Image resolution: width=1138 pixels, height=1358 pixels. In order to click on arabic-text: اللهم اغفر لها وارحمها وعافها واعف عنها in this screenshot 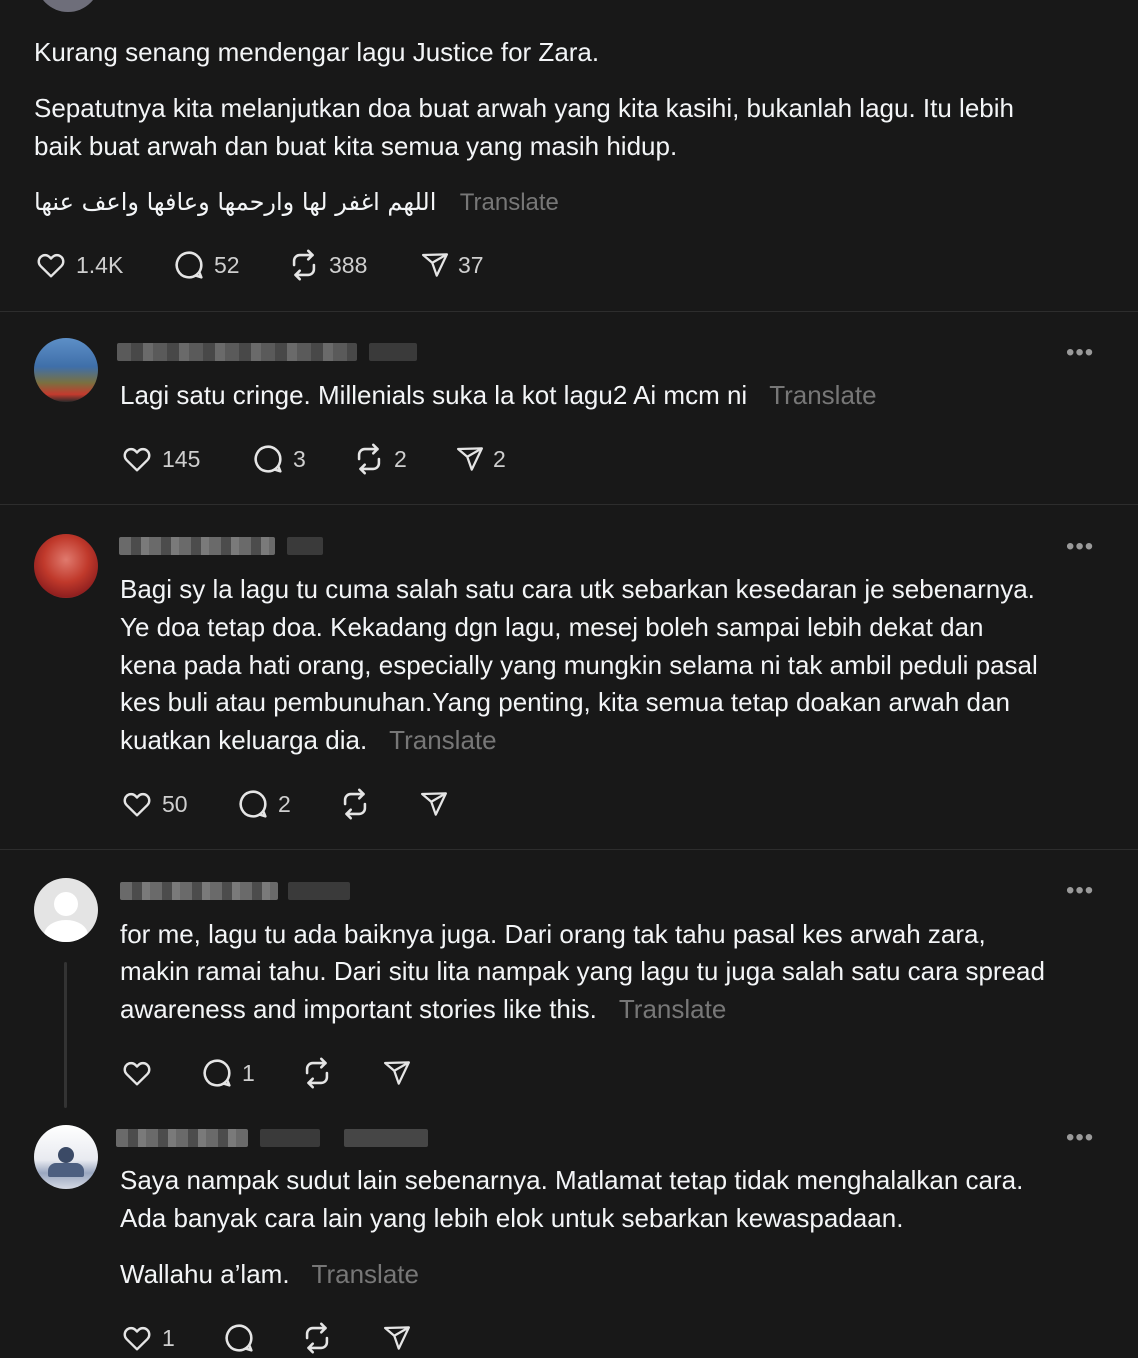, I will do `click(235, 202)`.